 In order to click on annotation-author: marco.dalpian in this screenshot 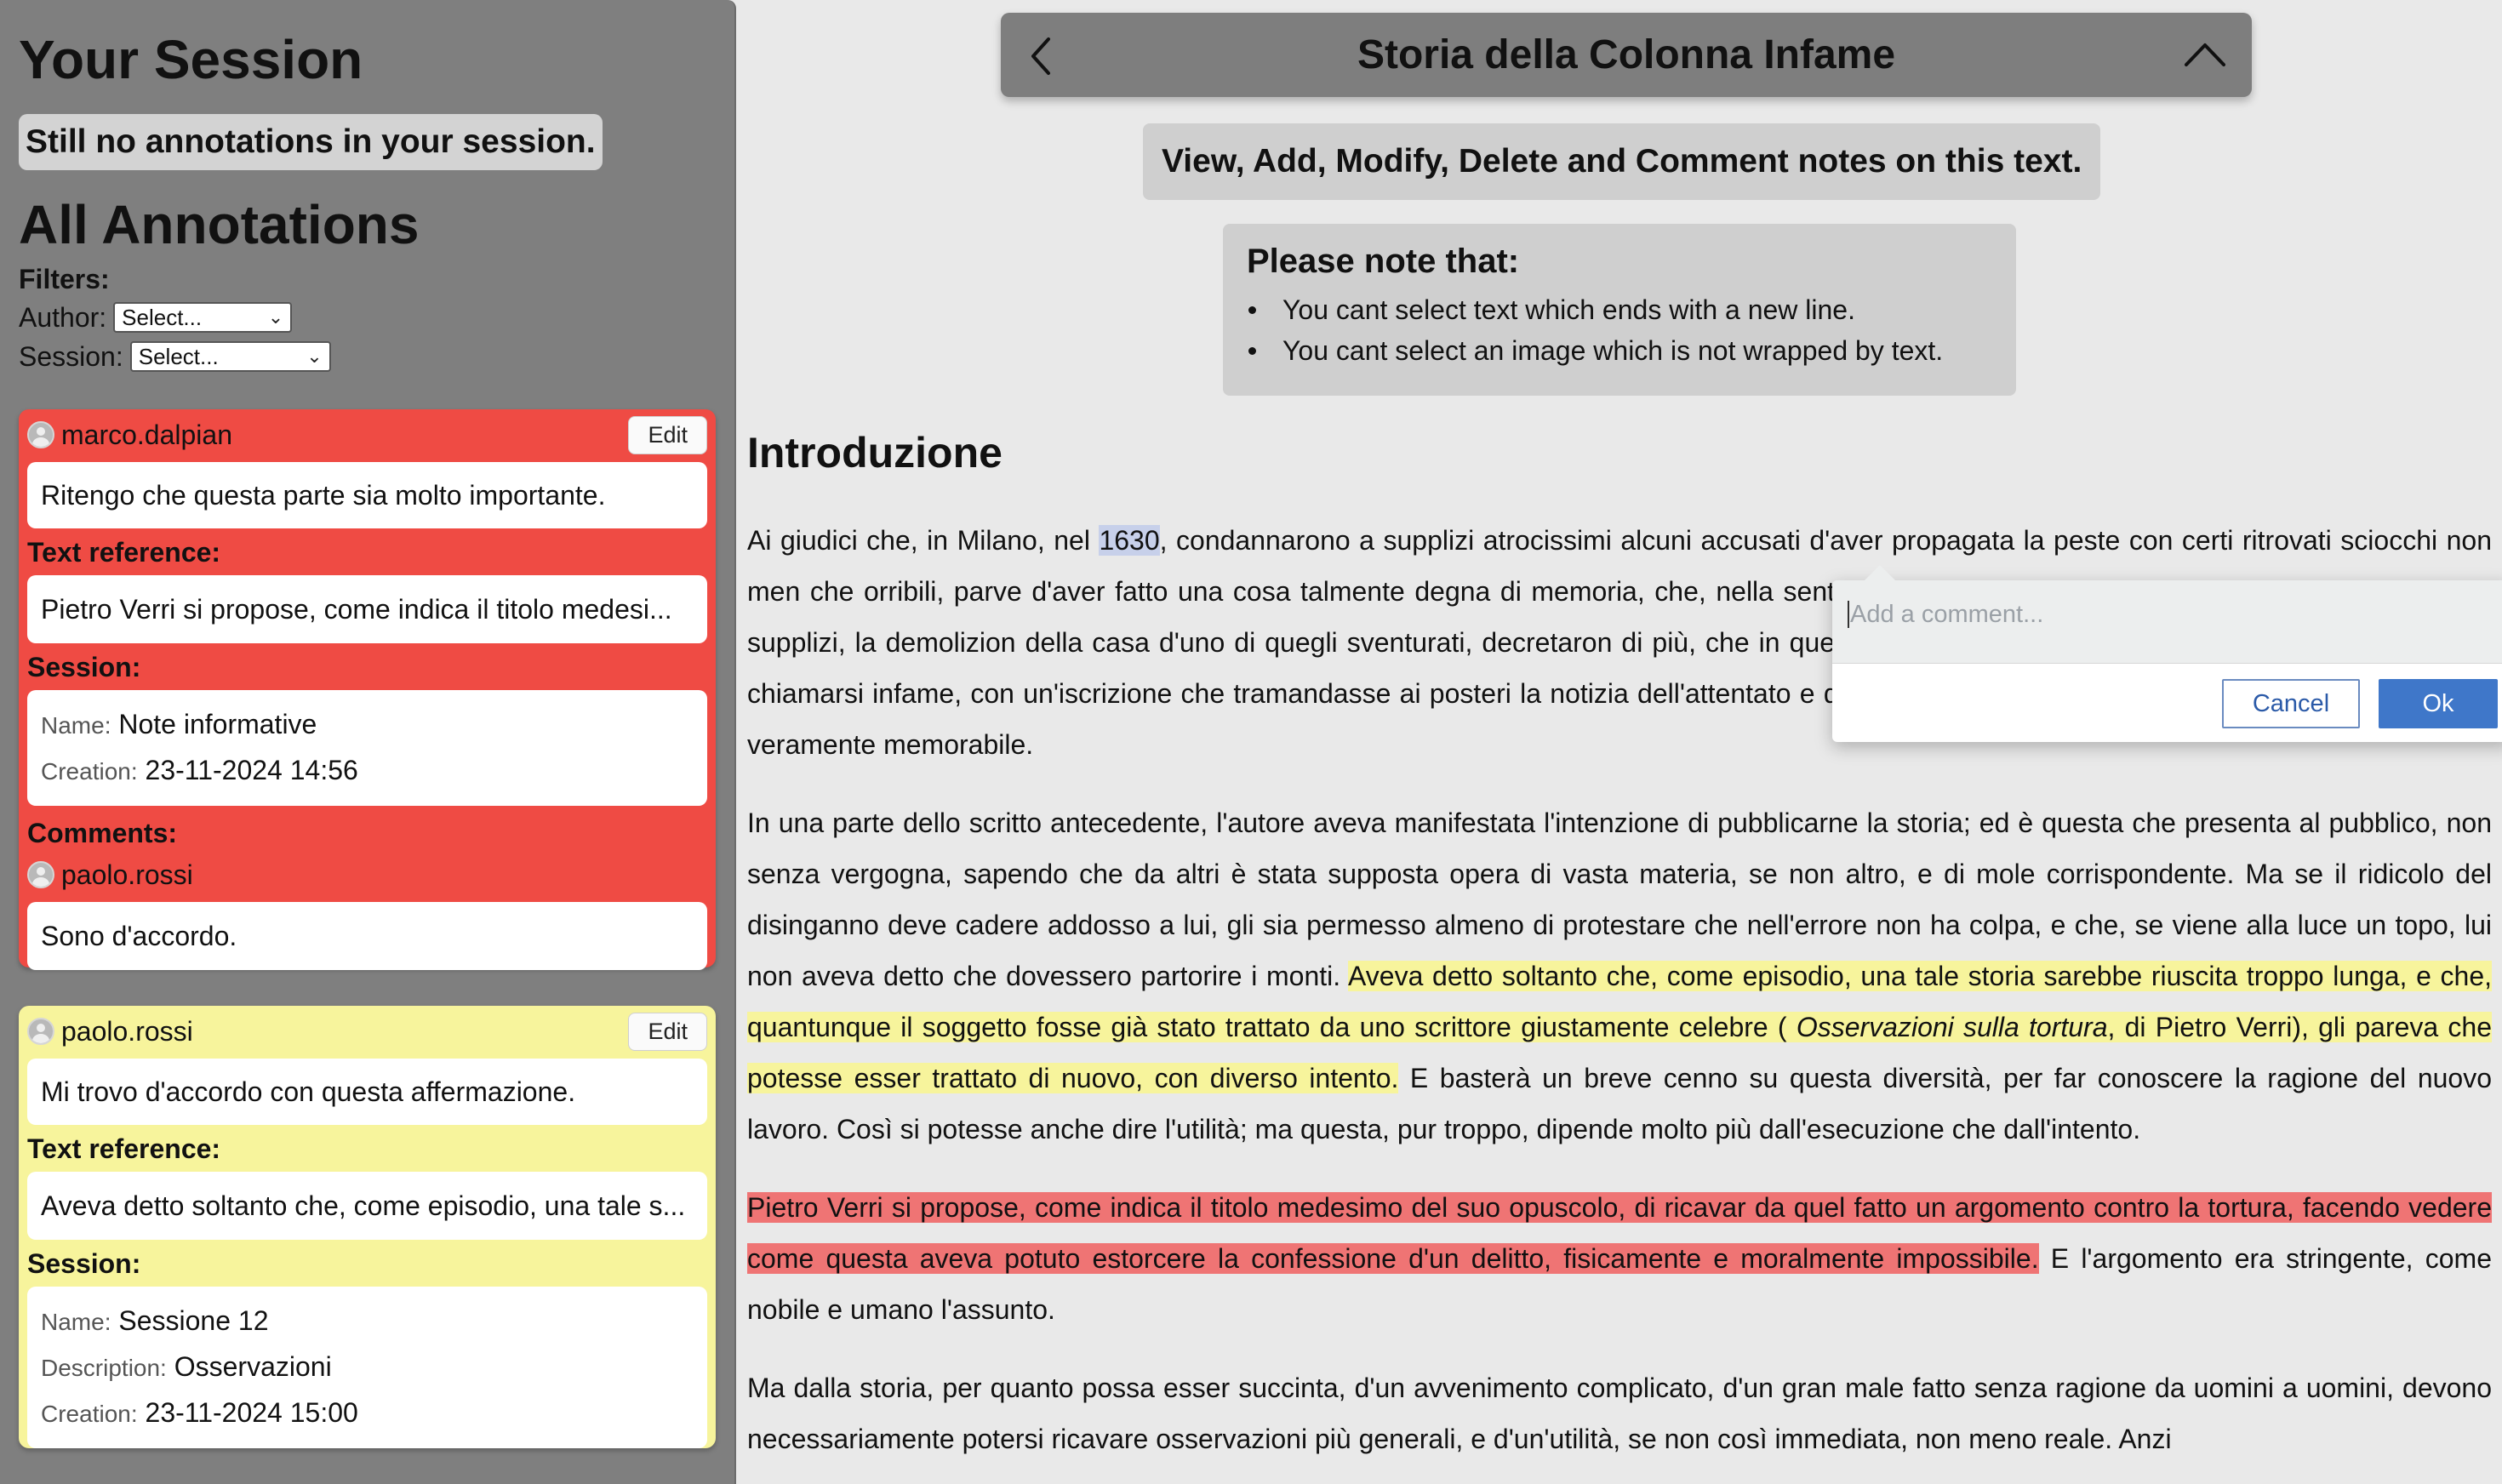, I will do `click(129, 435)`.